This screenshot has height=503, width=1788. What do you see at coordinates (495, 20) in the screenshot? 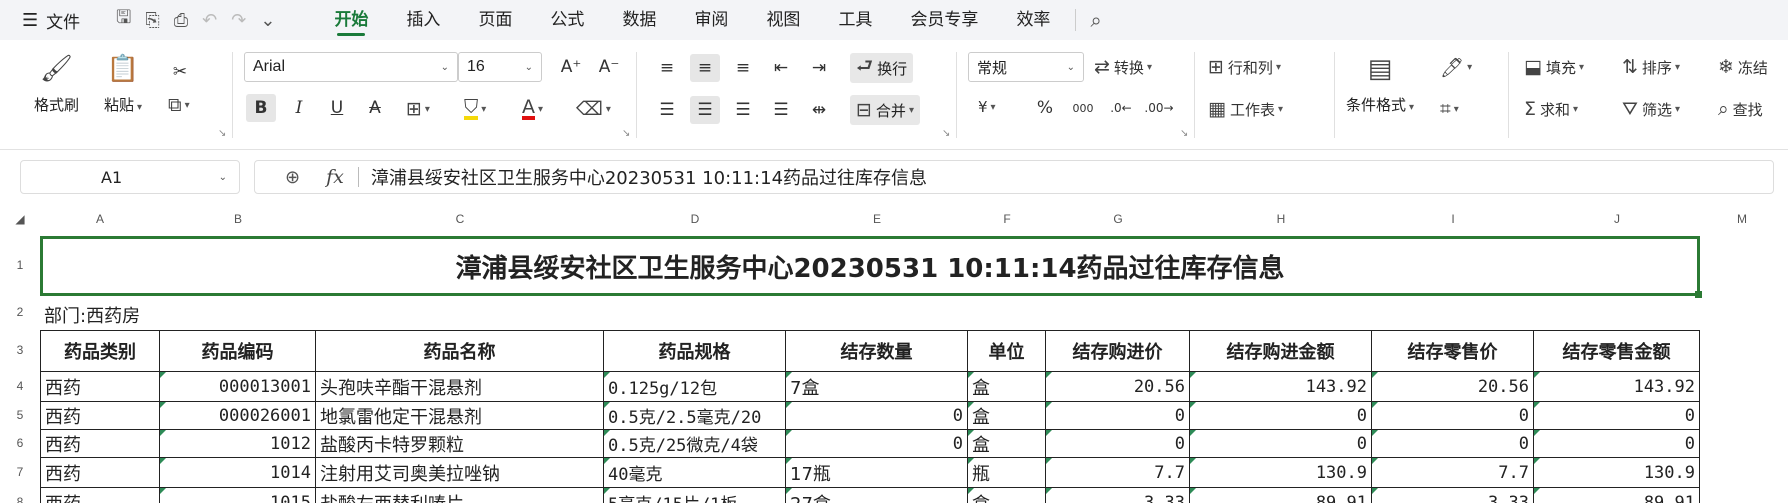
I see `tab-3: 页面` at bounding box center [495, 20].